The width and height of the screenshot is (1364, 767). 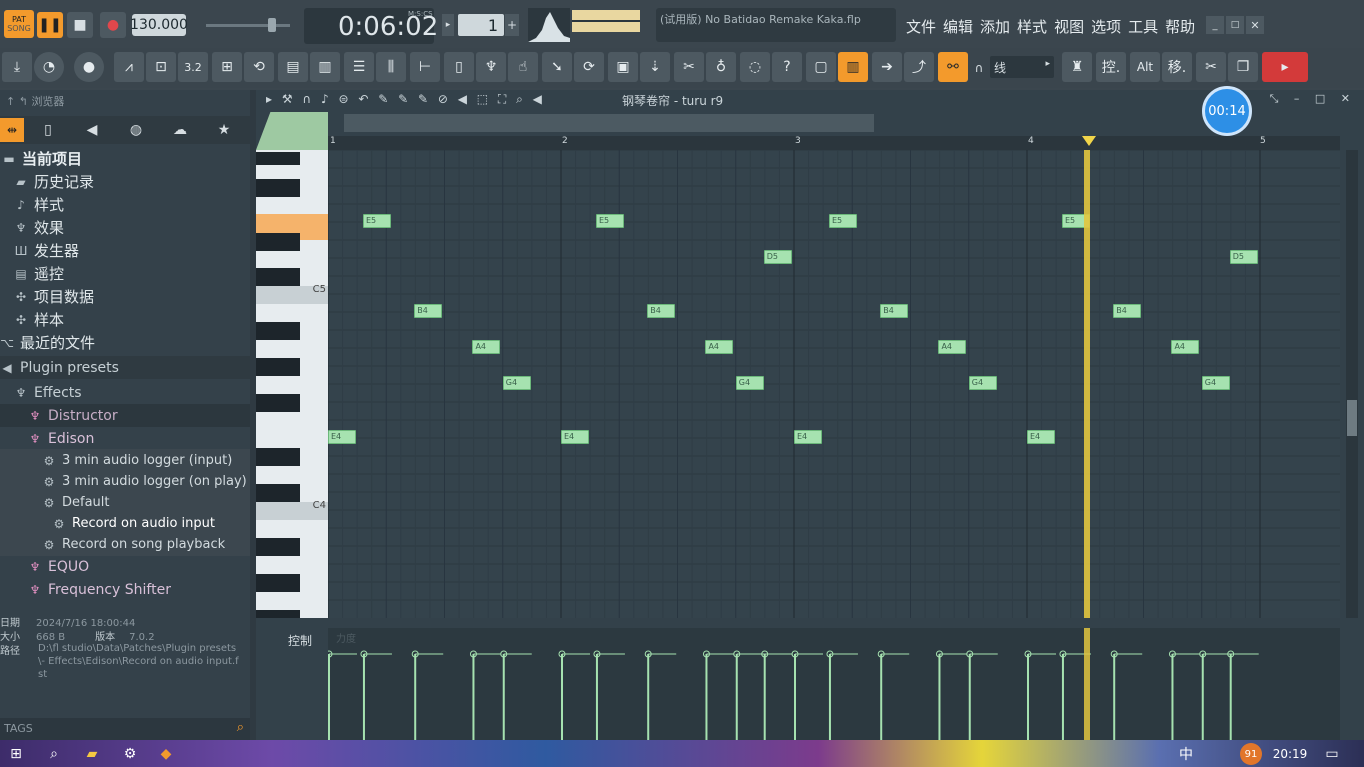 I want to click on countdown-icon: 3.2, so click(x=193, y=67).